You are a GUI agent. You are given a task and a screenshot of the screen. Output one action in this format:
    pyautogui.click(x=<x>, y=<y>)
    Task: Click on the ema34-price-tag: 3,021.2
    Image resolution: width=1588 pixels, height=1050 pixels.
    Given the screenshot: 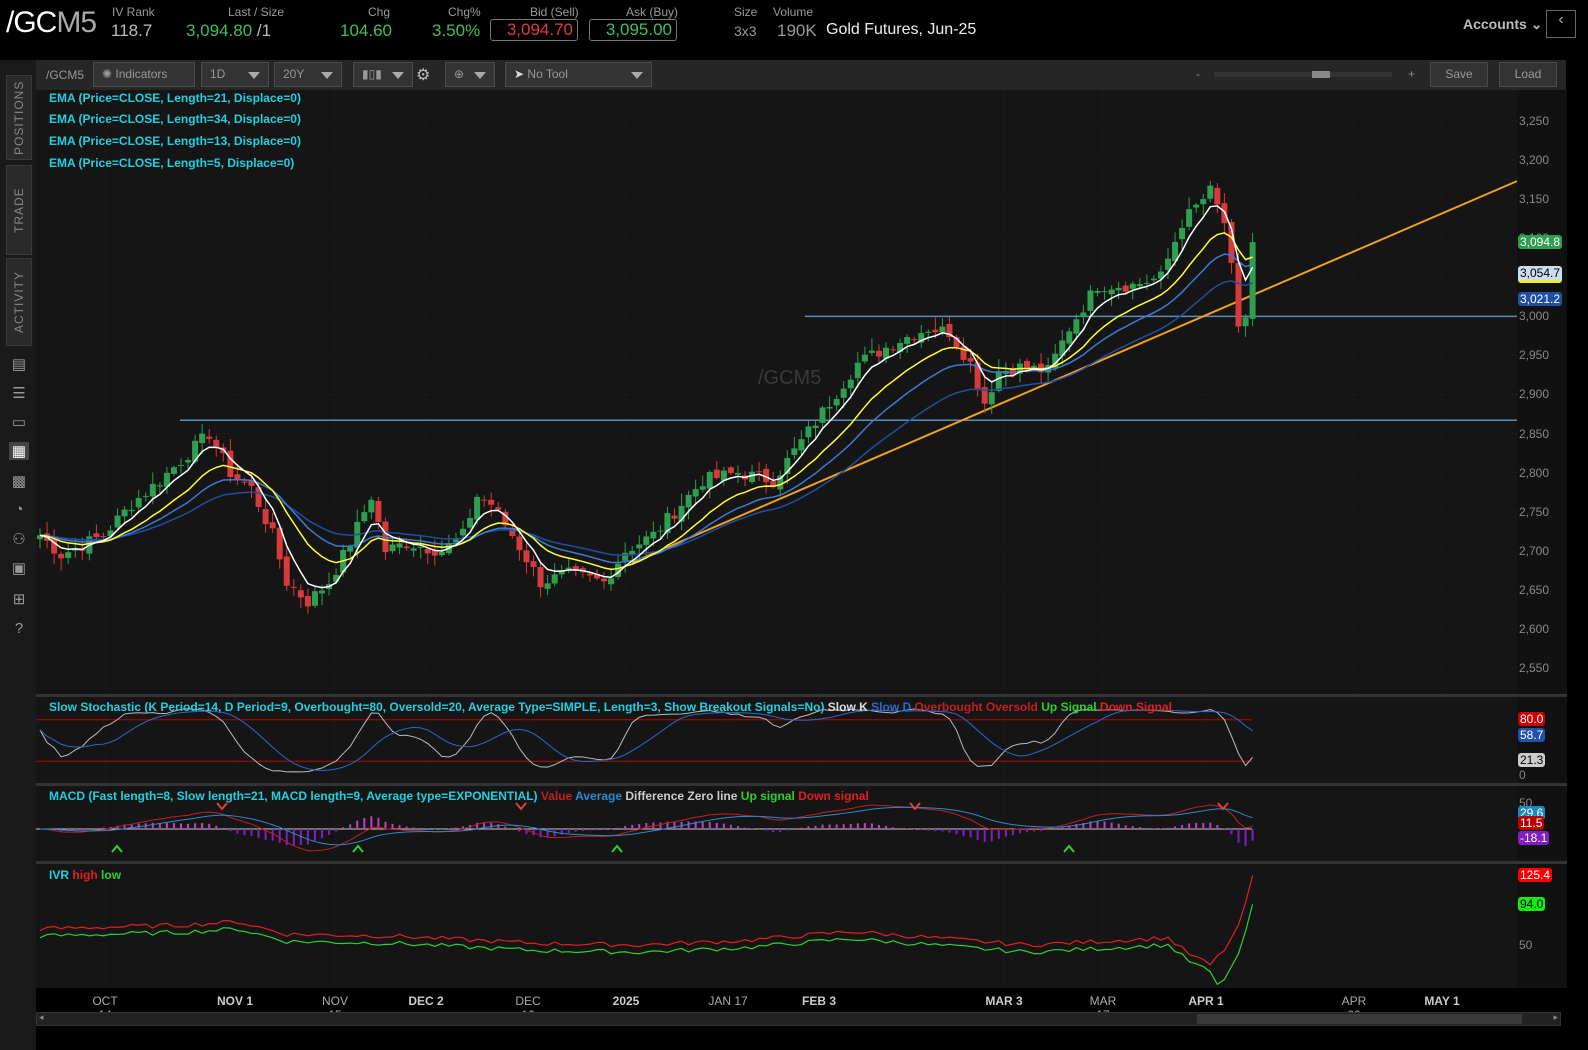 What is the action you would take?
    pyautogui.click(x=1540, y=299)
    